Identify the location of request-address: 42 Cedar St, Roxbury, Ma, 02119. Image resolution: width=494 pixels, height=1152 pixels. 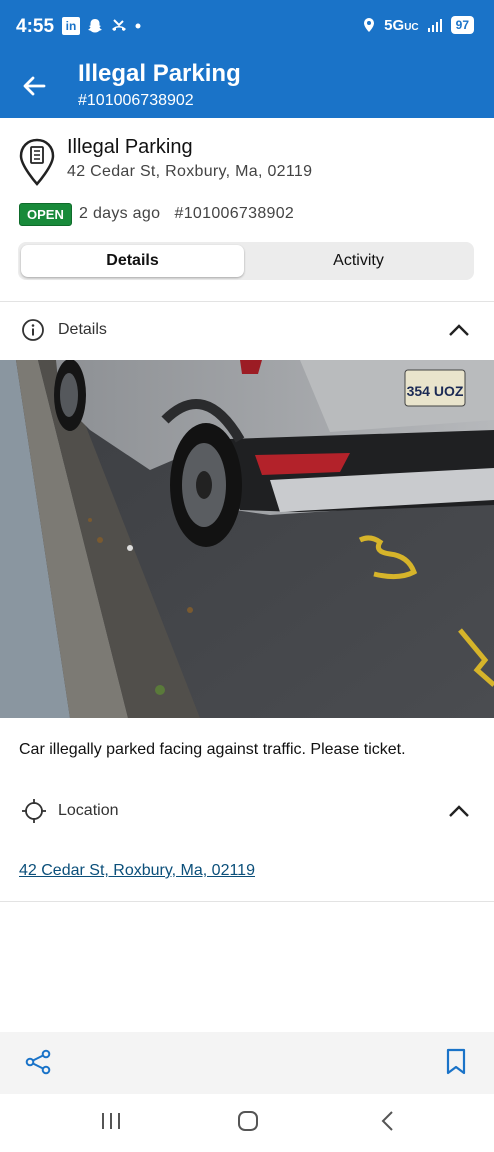
(190, 171).